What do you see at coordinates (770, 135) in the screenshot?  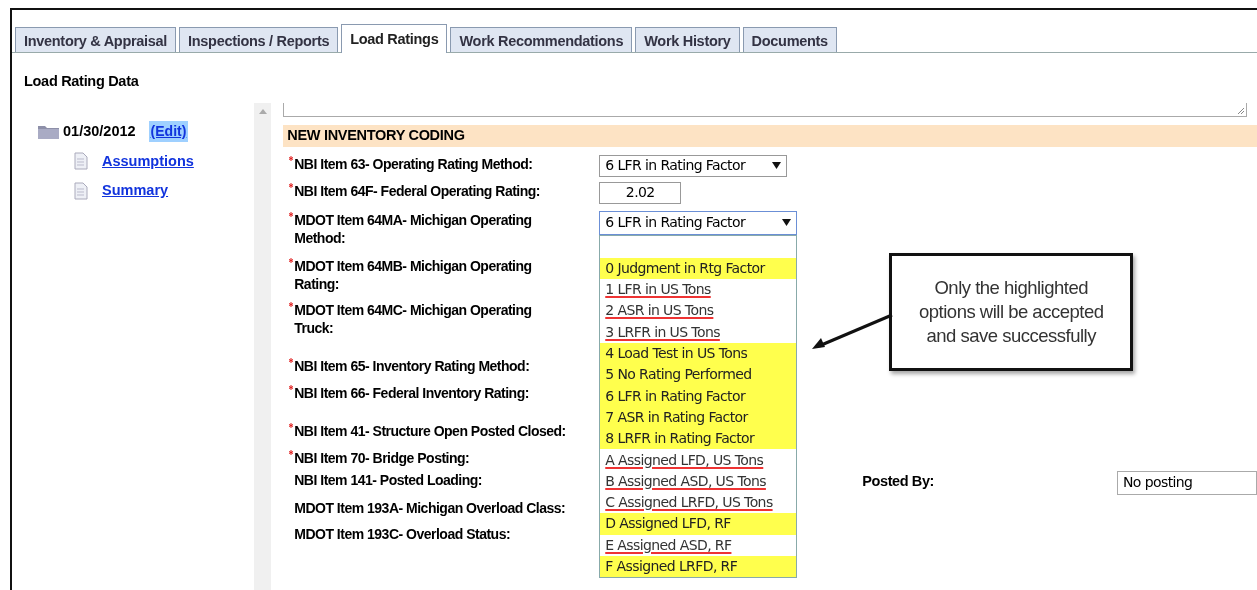 I see `section-header: NEW INVENTORY CODING` at bounding box center [770, 135].